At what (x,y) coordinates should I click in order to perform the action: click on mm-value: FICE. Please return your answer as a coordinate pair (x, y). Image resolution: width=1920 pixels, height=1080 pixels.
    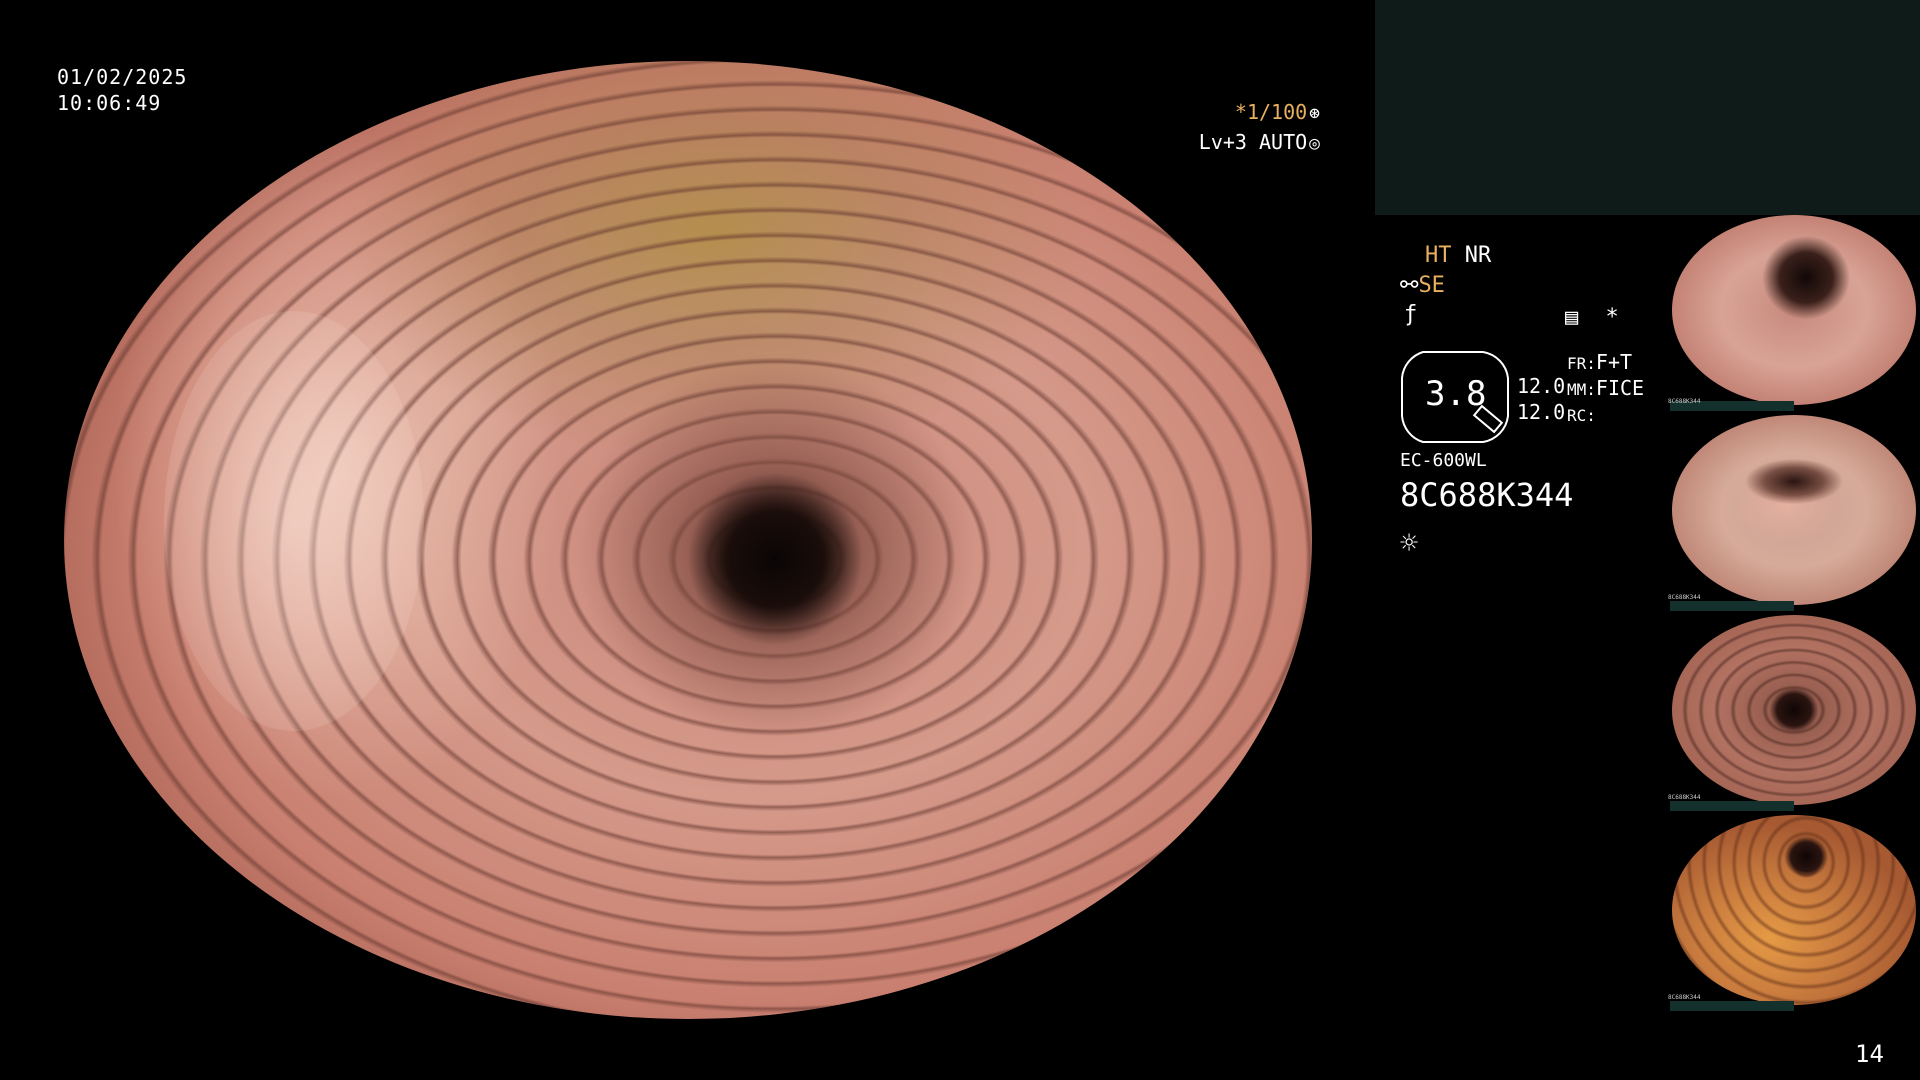
    Looking at the image, I should click on (1620, 388).